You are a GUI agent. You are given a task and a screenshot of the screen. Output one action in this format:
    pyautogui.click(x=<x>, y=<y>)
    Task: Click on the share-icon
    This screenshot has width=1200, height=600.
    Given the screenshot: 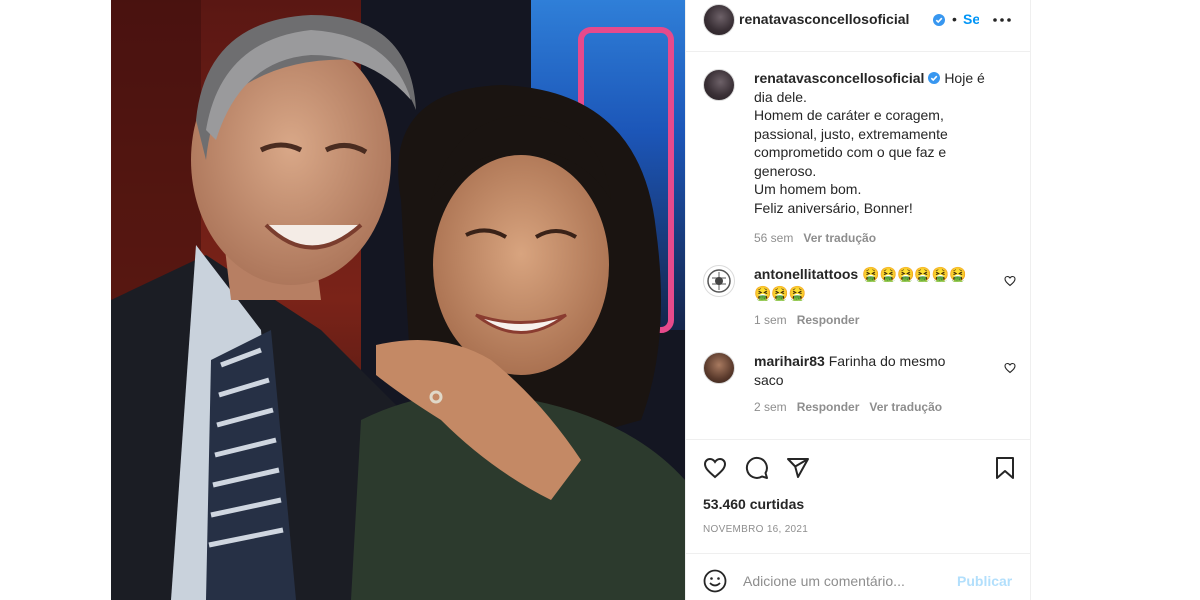 What is the action you would take?
    pyautogui.click(x=798, y=470)
    